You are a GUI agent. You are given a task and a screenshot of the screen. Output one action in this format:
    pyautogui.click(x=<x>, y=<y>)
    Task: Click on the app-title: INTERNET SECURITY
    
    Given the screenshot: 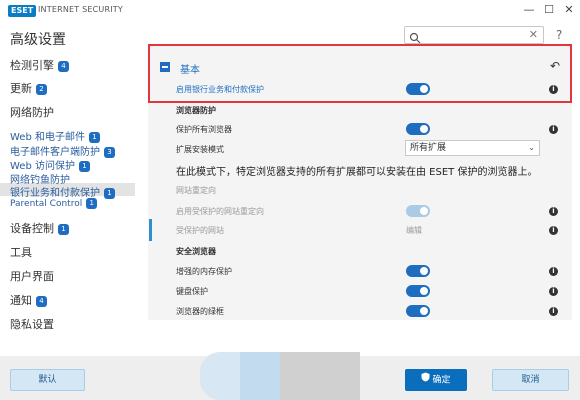 What is the action you would take?
    pyautogui.click(x=80, y=9)
    